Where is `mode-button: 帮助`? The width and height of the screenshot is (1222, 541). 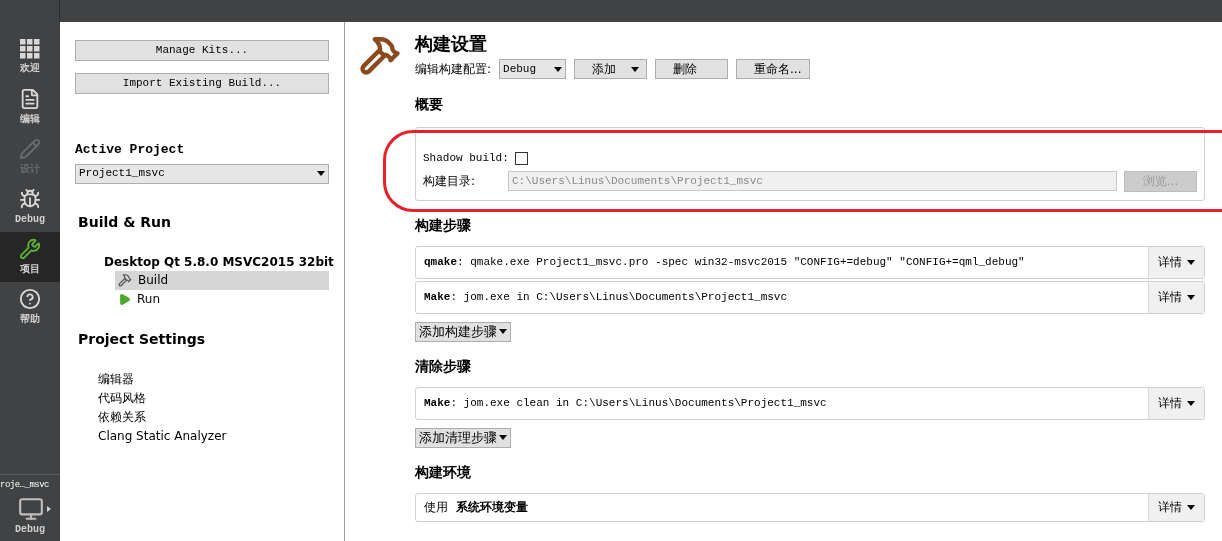
mode-button: 帮助 is located at coordinates (30, 307).